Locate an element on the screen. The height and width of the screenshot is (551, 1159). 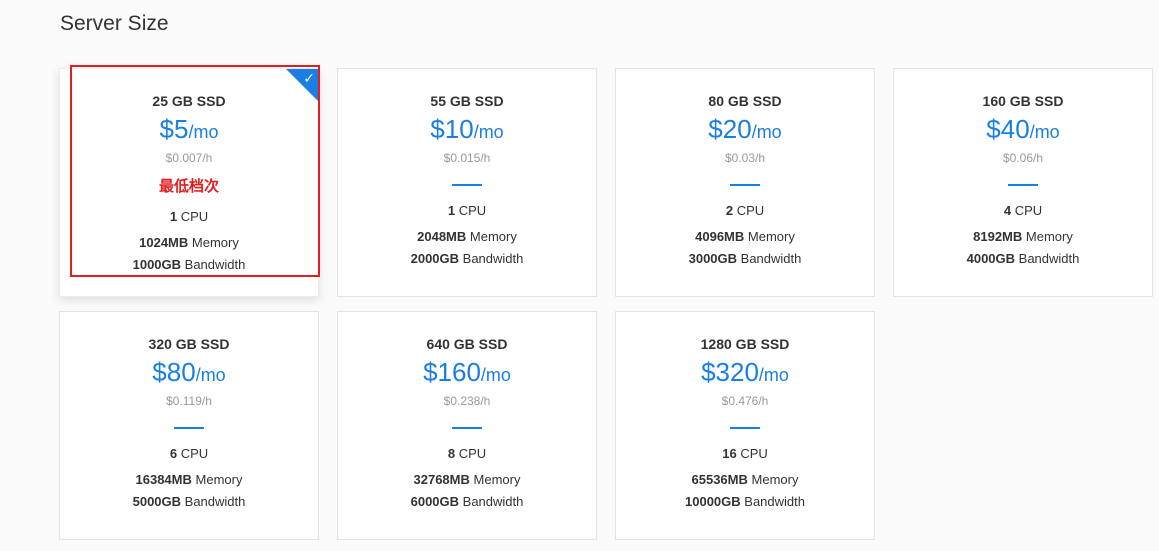
plan-hourly-price: $0.007/h is located at coordinates (189, 158).